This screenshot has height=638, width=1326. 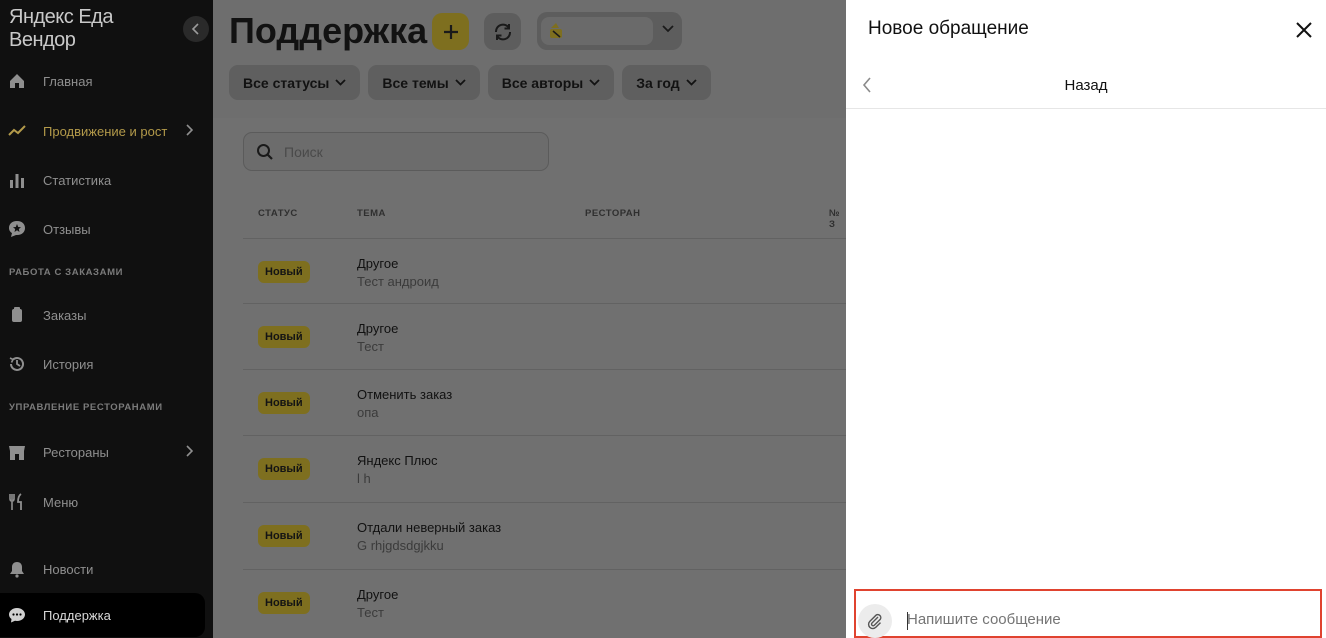 I want to click on filter-label: Все статусы, so click(x=286, y=82).